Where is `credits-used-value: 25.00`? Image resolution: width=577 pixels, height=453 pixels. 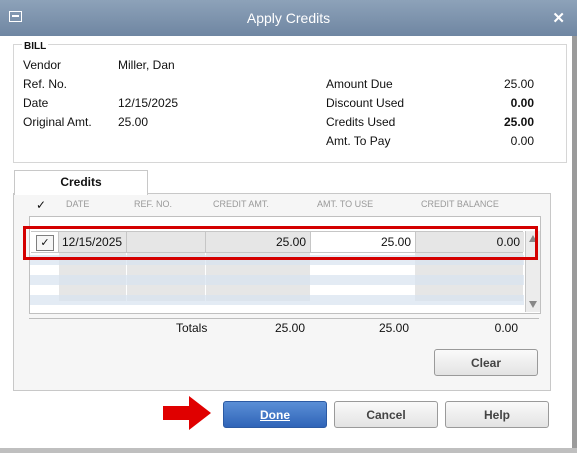
credits-used-value: 25.00 is located at coordinates (518, 122).